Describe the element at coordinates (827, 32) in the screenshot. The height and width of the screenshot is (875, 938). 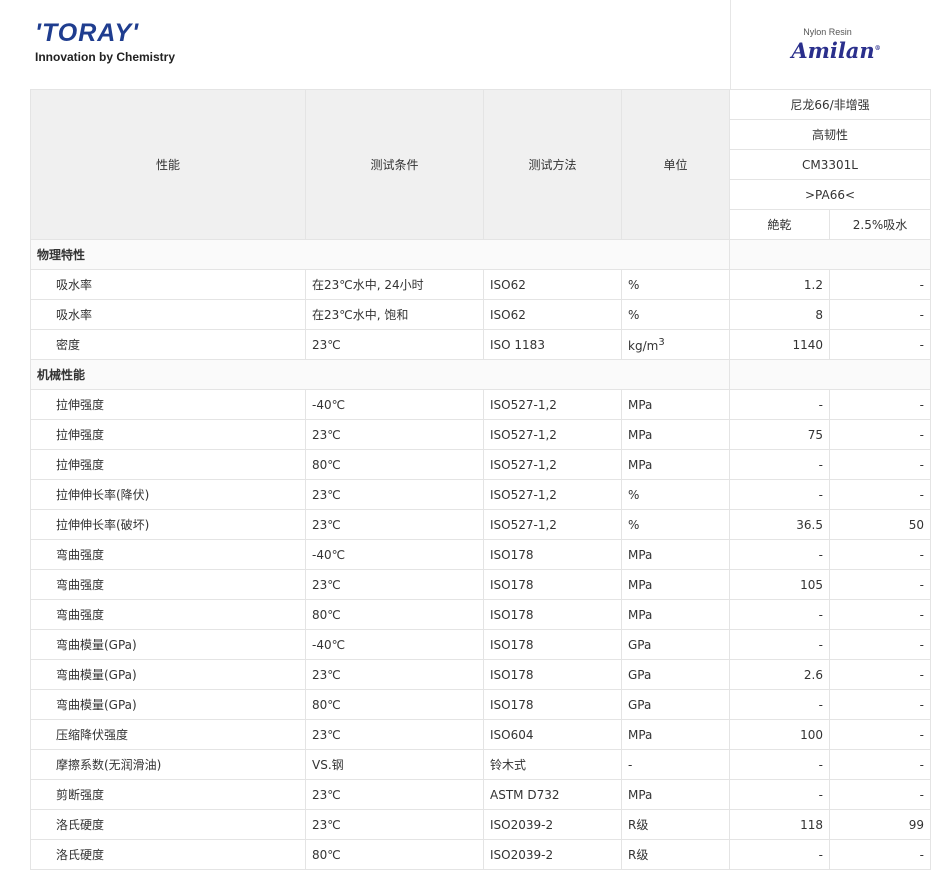
I see `amilan-subtitle: Nylon Resin` at that location.